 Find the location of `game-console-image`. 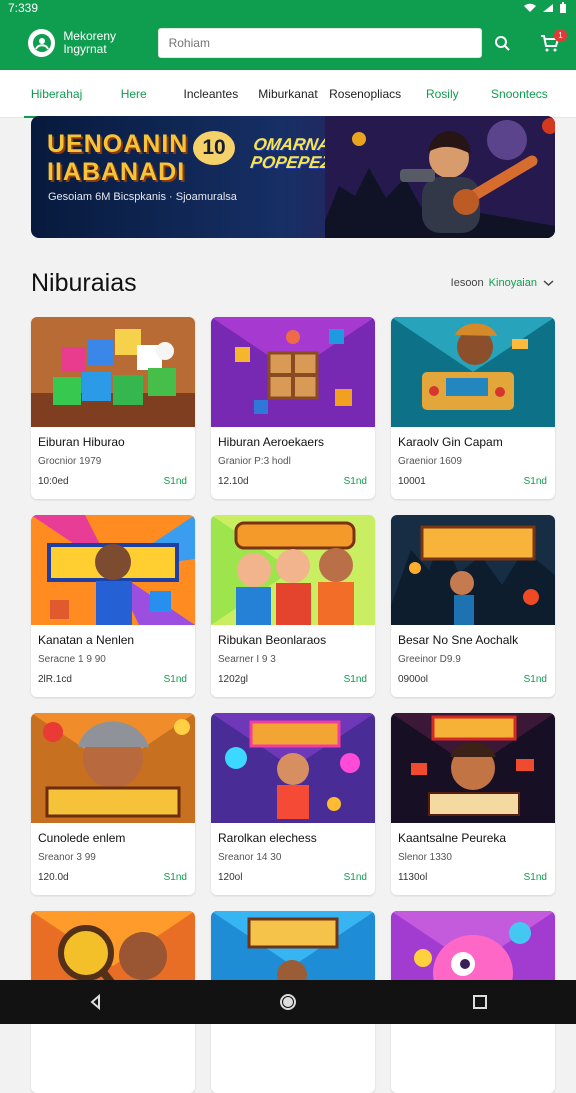

game-console-image is located at coordinates (473, 372).